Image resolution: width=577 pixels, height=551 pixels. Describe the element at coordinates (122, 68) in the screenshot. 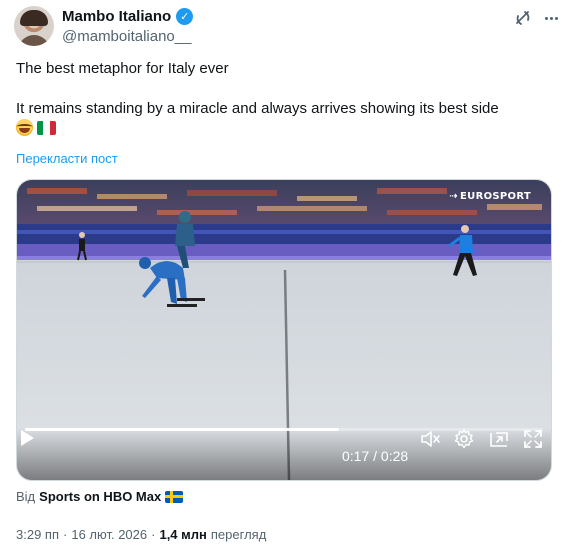

I see `tweet-line-1: The best metaphor for Italy ever` at that location.